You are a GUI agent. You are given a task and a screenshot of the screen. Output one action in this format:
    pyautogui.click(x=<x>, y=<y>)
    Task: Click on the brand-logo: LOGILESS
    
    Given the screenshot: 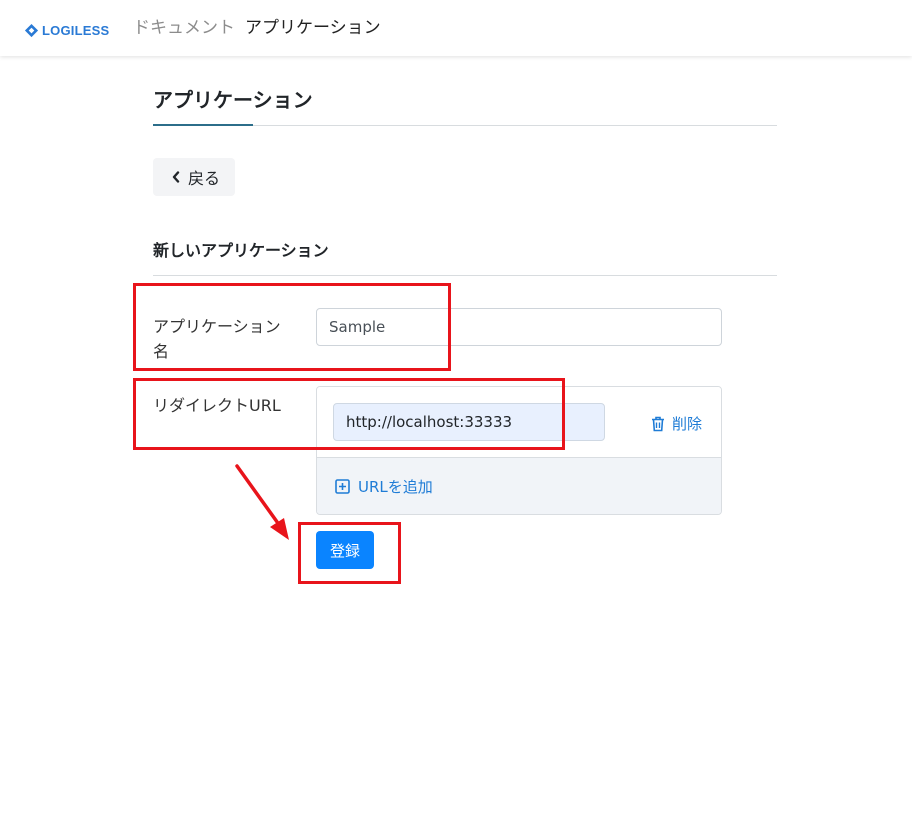 What is the action you would take?
    pyautogui.click(x=66, y=30)
    